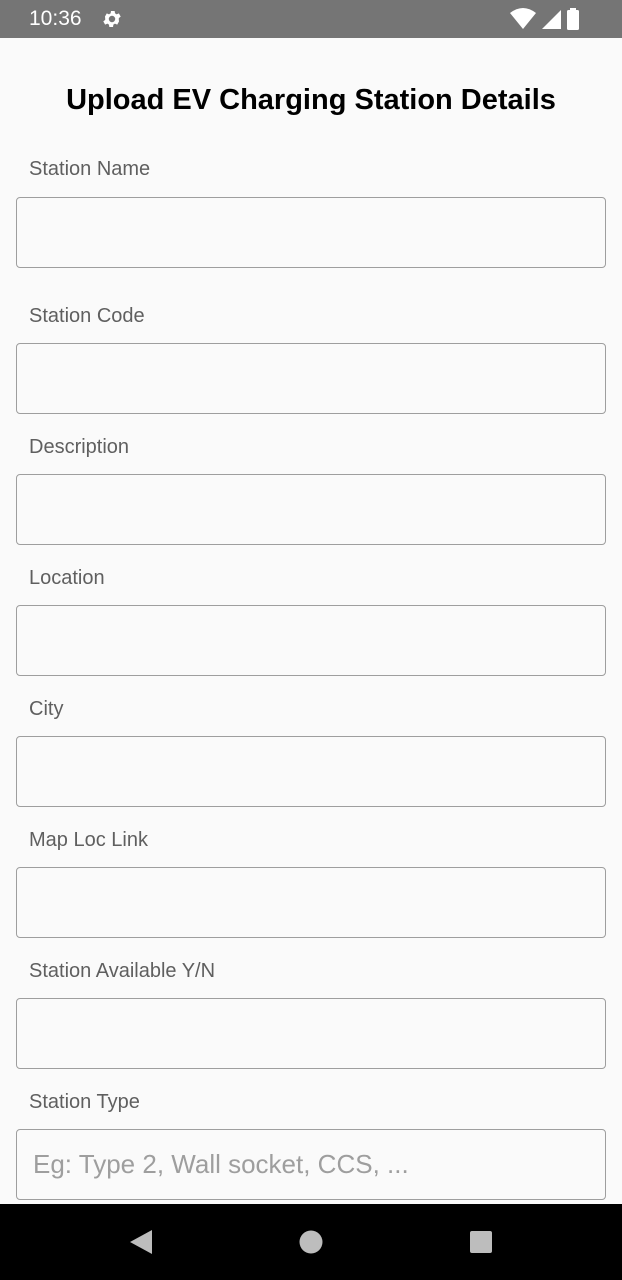 This screenshot has height=1280, width=622. I want to click on status-bar: 10:36, so click(311, 19).